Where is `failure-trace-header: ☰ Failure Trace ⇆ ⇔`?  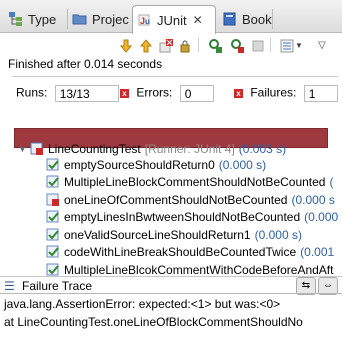
failure-trace-header: ☰ Failure Trace ⇆ ⇔ is located at coordinates (171, 285).